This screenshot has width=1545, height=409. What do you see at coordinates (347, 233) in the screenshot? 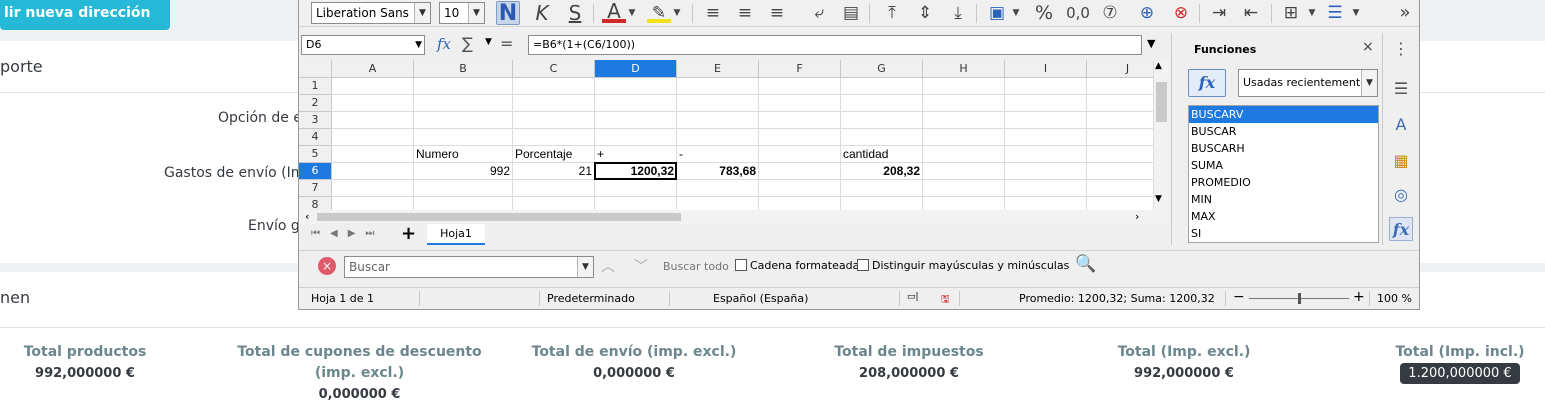
I see `sheet-navigation-icons: ⏮◀▶⏭` at bounding box center [347, 233].